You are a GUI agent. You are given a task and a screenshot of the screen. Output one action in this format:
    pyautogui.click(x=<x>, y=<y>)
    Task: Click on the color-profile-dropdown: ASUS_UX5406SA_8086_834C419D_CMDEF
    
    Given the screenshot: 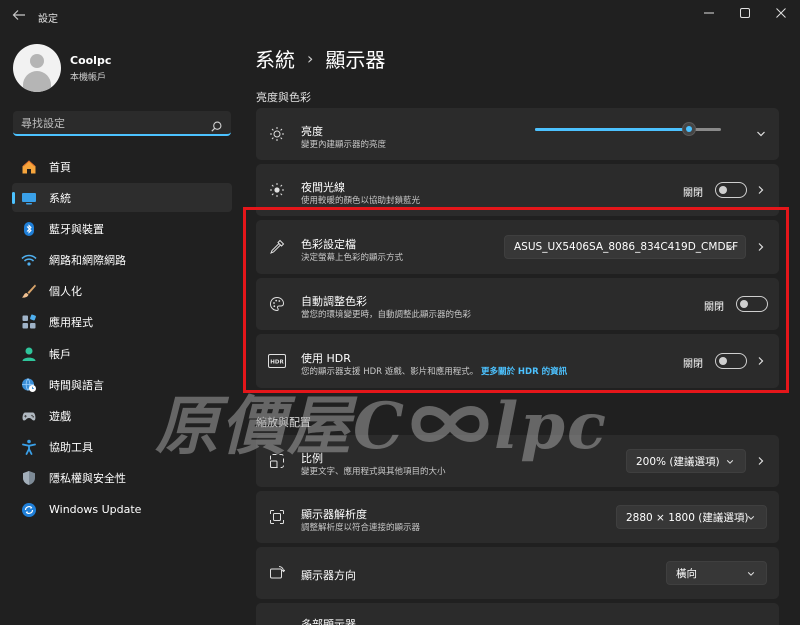 What is the action you would take?
    pyautogui.click(x=625, y=247)
    